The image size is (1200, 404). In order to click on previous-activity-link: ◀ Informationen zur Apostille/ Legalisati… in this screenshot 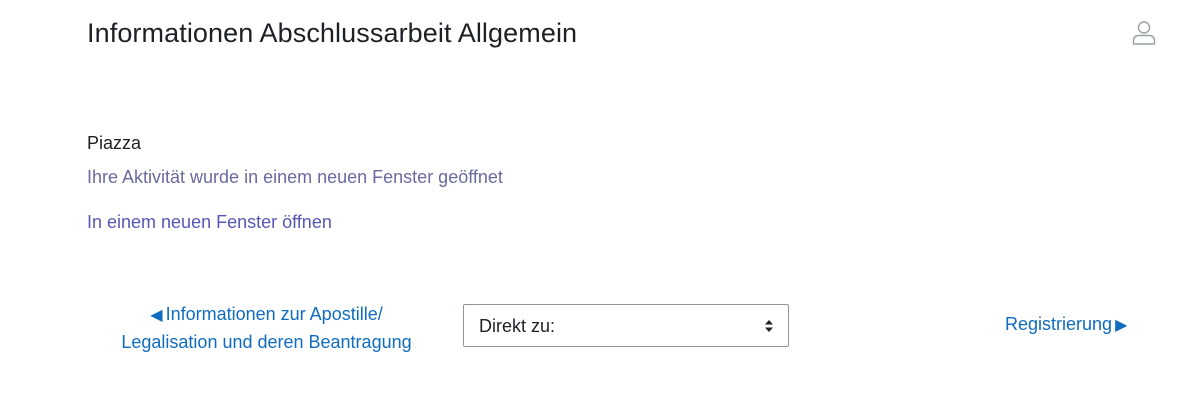, I will do `click(266, 328)`.